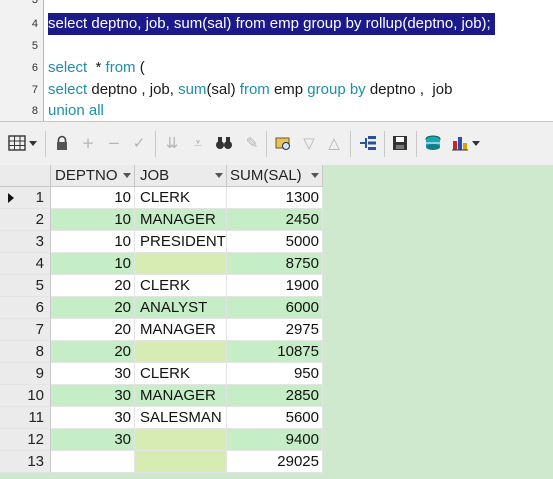 This screenshot has height=479, width=553. I want to click on cell-sum-sal: 2850, so click(275, 396).